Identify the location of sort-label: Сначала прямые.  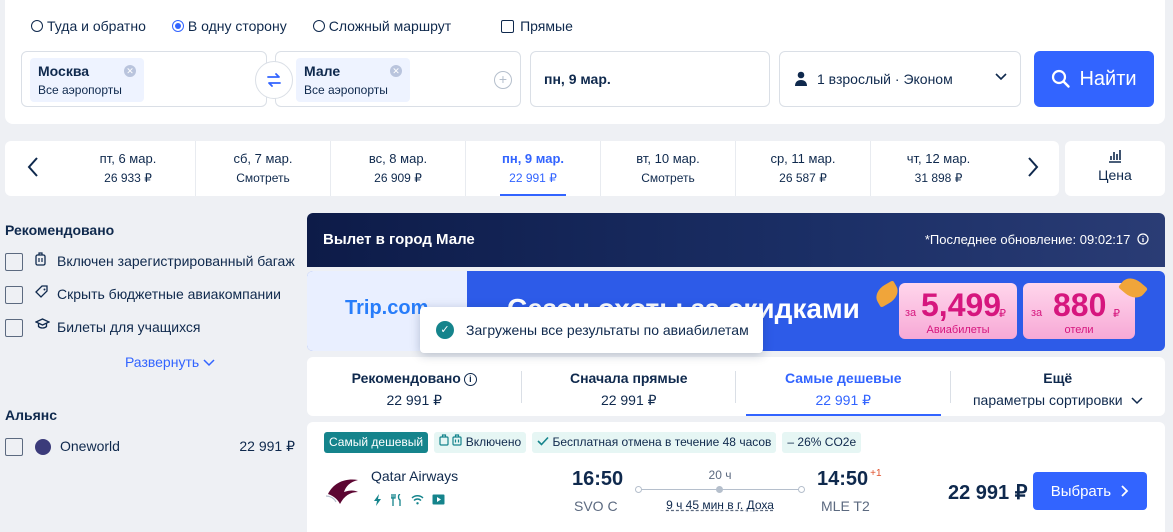
(628, 378).